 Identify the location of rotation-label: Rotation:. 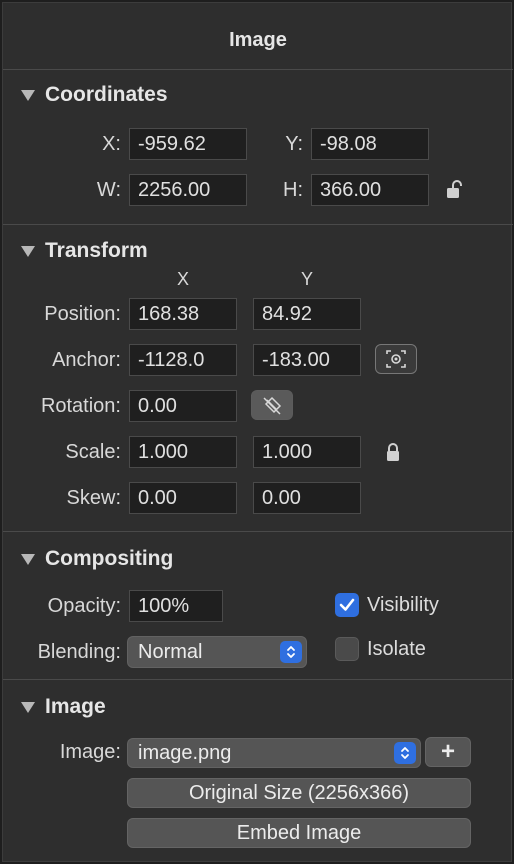
(80, 406).